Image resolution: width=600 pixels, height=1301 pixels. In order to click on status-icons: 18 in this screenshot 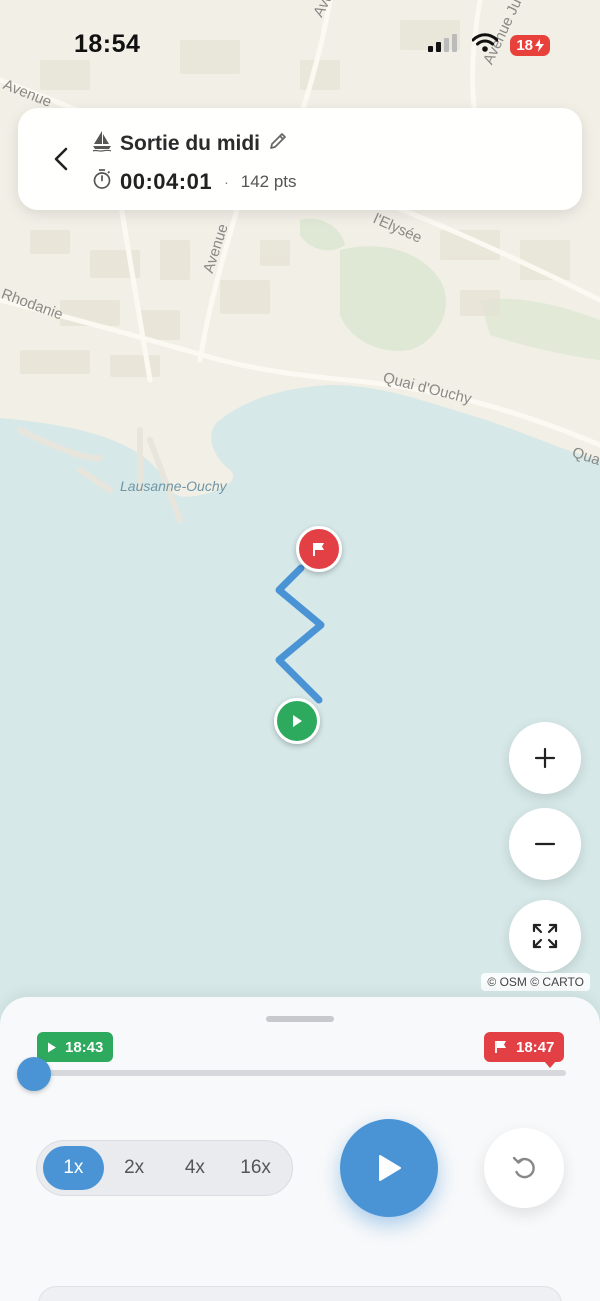, I will do `click(489, 45)`.